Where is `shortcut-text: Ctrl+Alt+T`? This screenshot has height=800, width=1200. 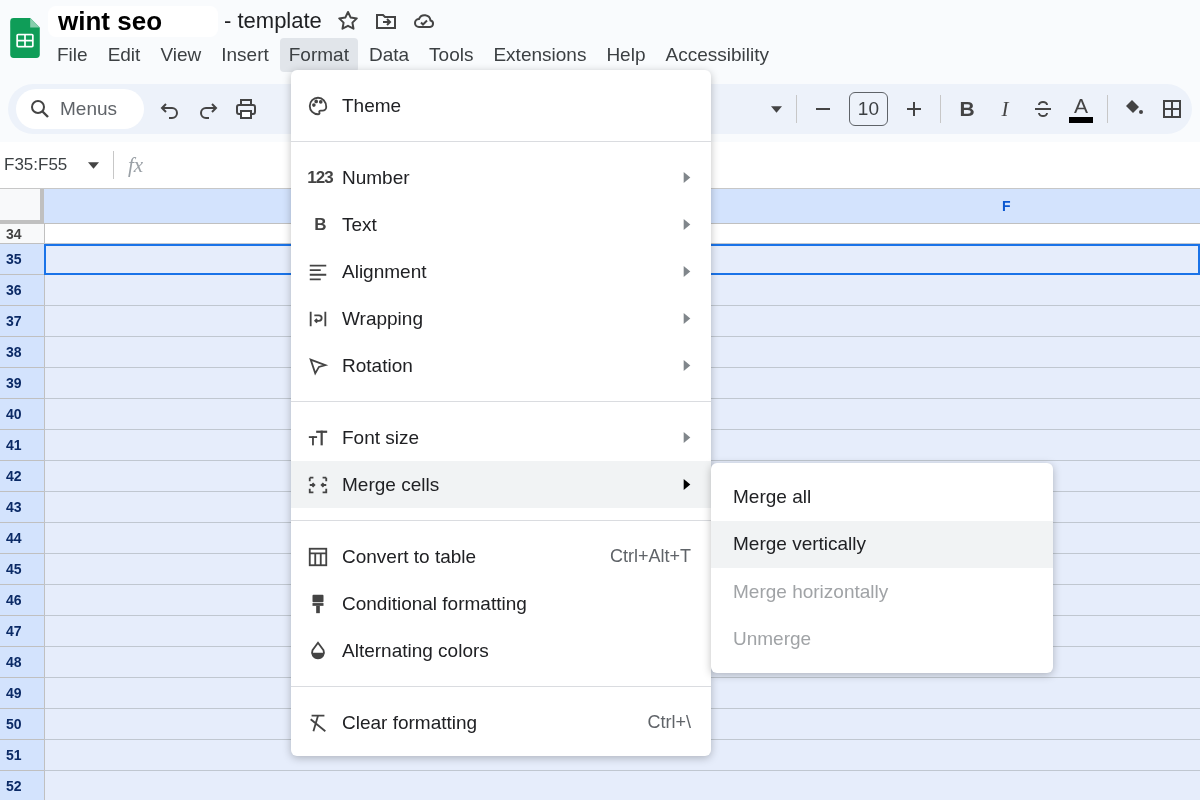
shortcut-text: Ctrl+Alt+T is located at coordinates (650, 556).